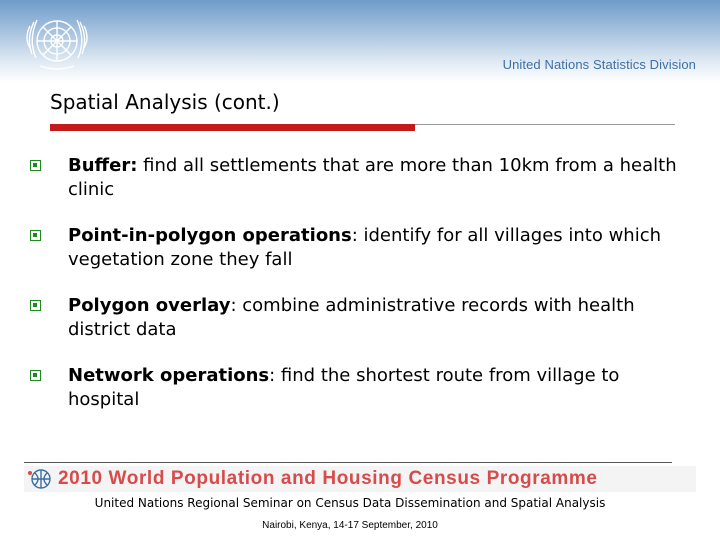 The image size is (720, 540). Describe the element at coordinates (348, 462) in the screenshot. I see `footer-divider` at that location.